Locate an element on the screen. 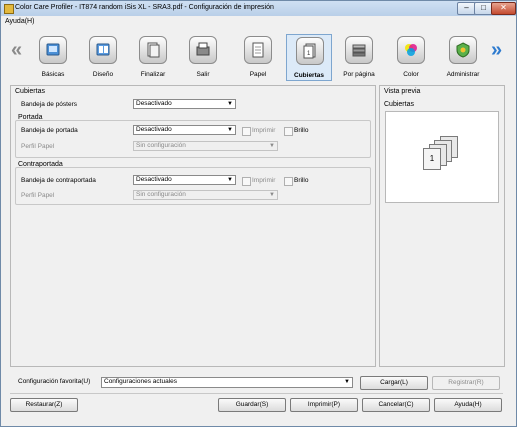 The image size is (517, 427). back-tray-label: Bandeja de contraportada is located at coordinates (58, 180).